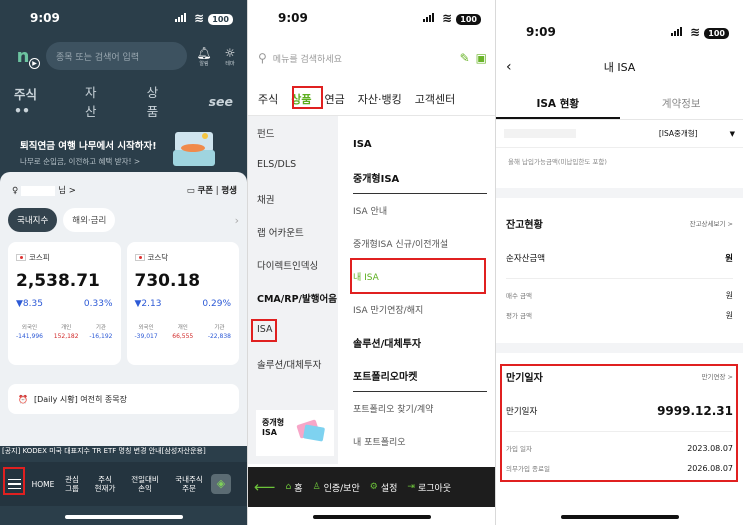 Image resolution: width=743 pixels, height=525 pixels. Describe the element at coordinates (64, 332) in the screenshot. I see `investor-breakdown: 외국인 -141,996 개인 152,182 기관 -16,192` at that location.